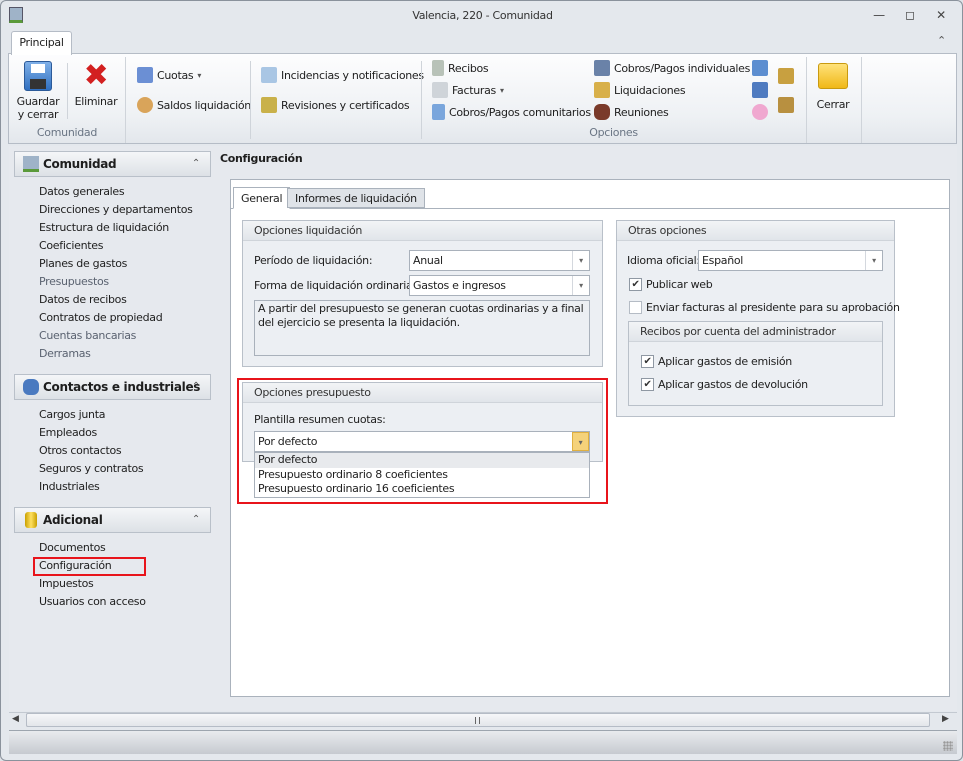 This screenshot has height=761, width=963. What do you see at coordinates (261, 158) in the screenshot?
I see `page-title: Configuración` at bounding box center [261, 158].